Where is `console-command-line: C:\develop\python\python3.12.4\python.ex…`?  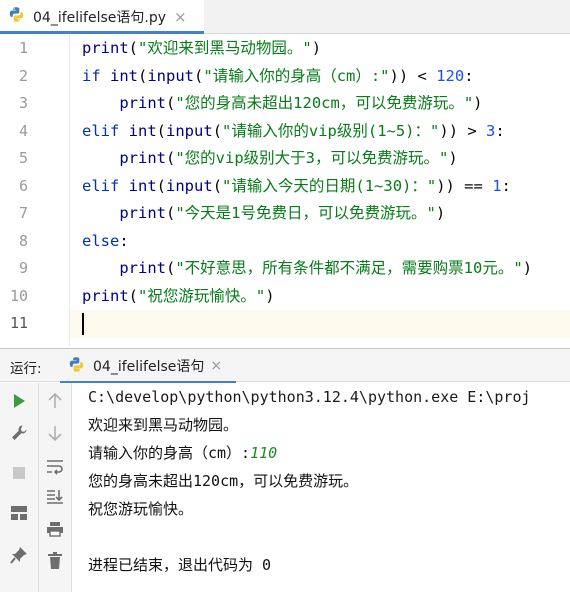
console-command-line: C:\develop\python\python3.12.4\python.ex… is located at coordinates (309, 397).